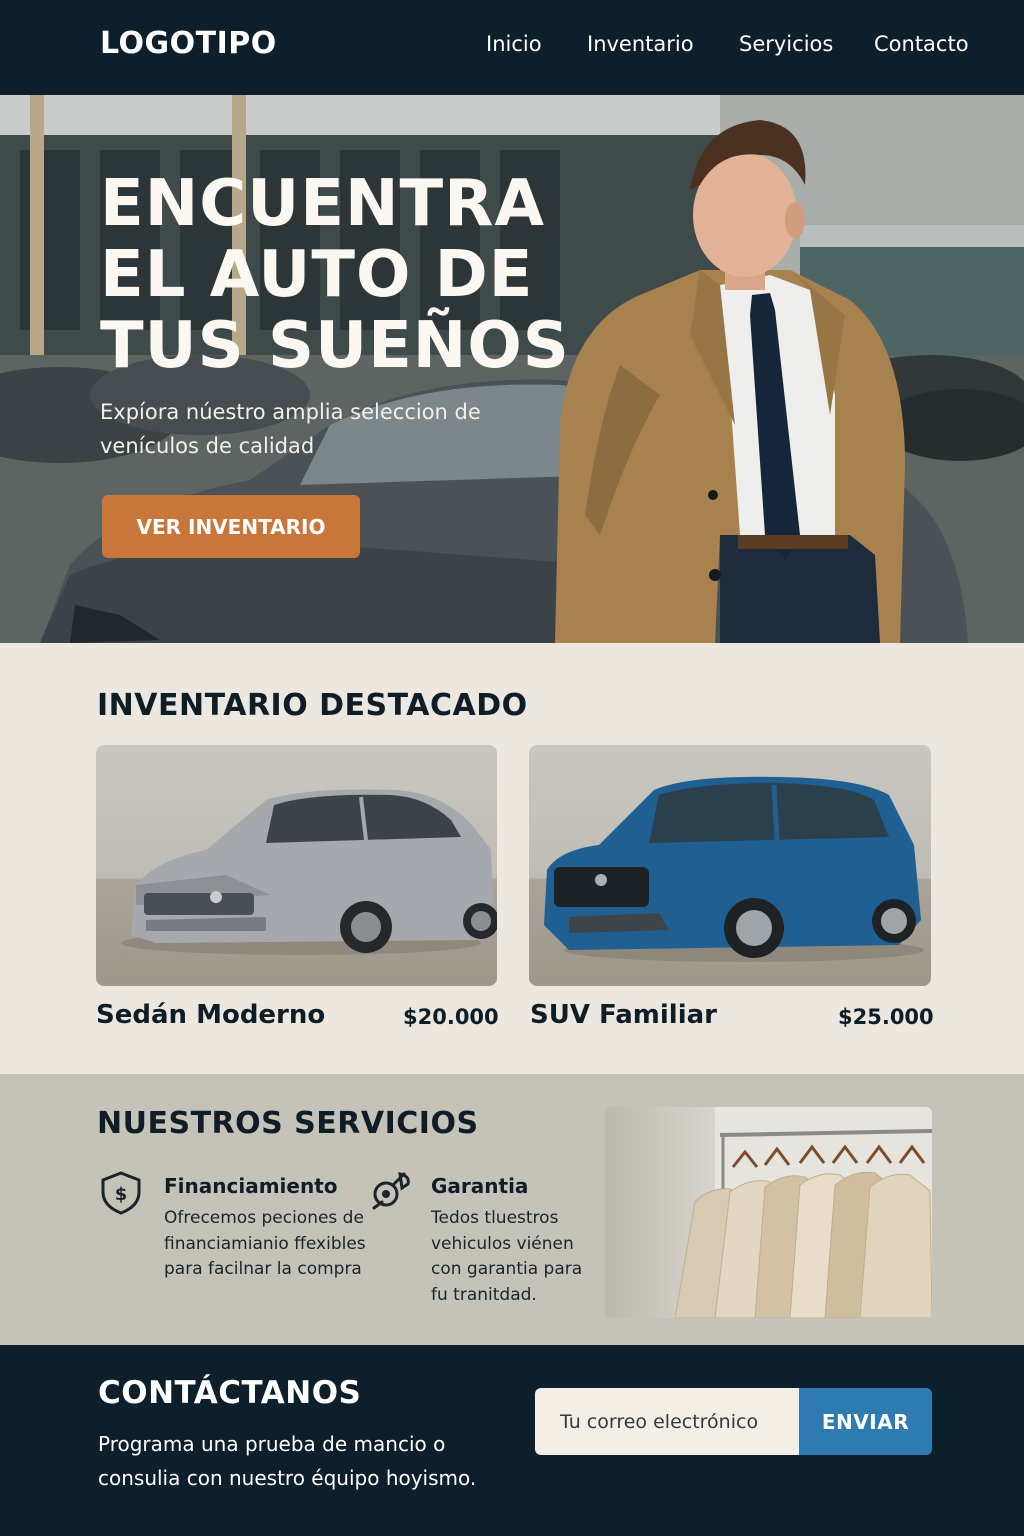 This screenshot has height=1536, width=1024. I want to click on sedan-image, so click(296, 865).